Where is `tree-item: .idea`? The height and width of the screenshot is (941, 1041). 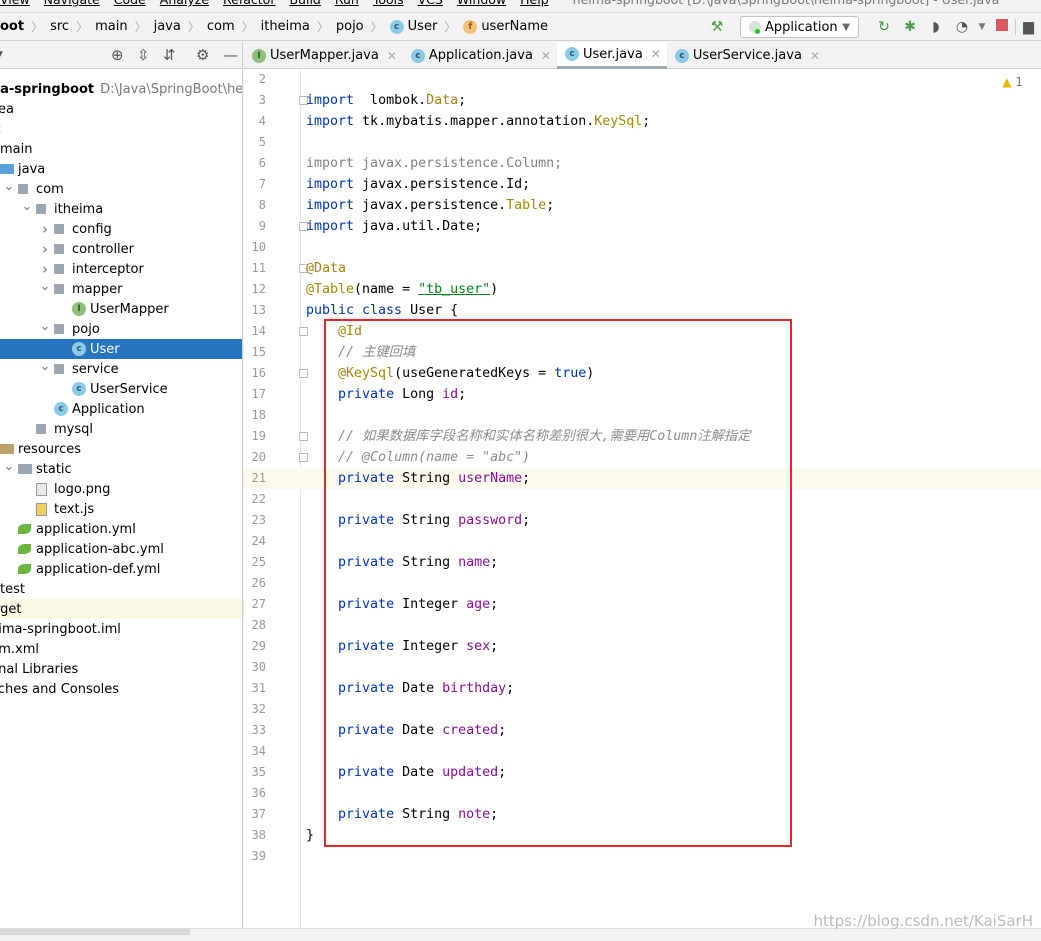 tree-item: .idea is located at coordinates (121, 109).